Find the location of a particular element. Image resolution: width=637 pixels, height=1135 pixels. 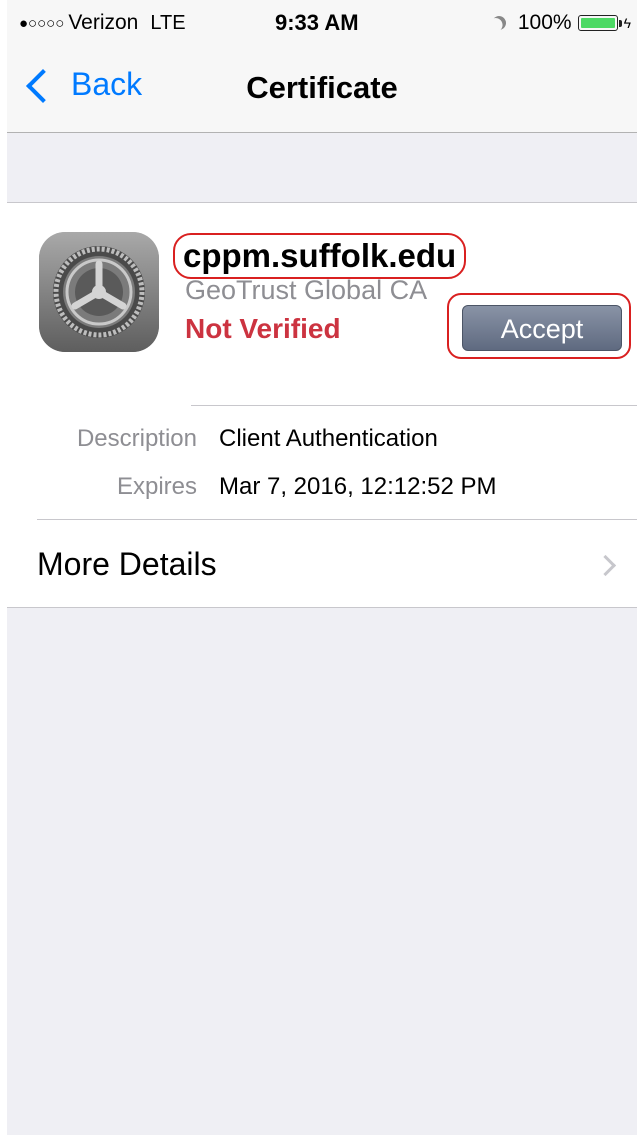

accept-button: Accept is located at coordinates (542, 328).